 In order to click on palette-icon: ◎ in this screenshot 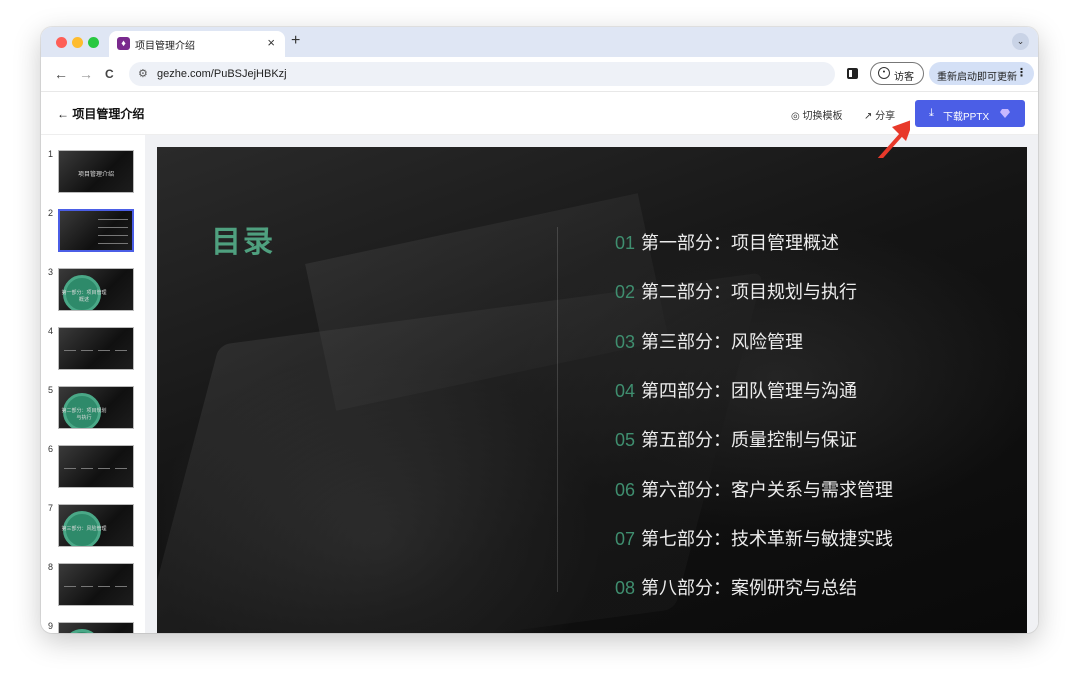, I will do `click(797, 116)`.